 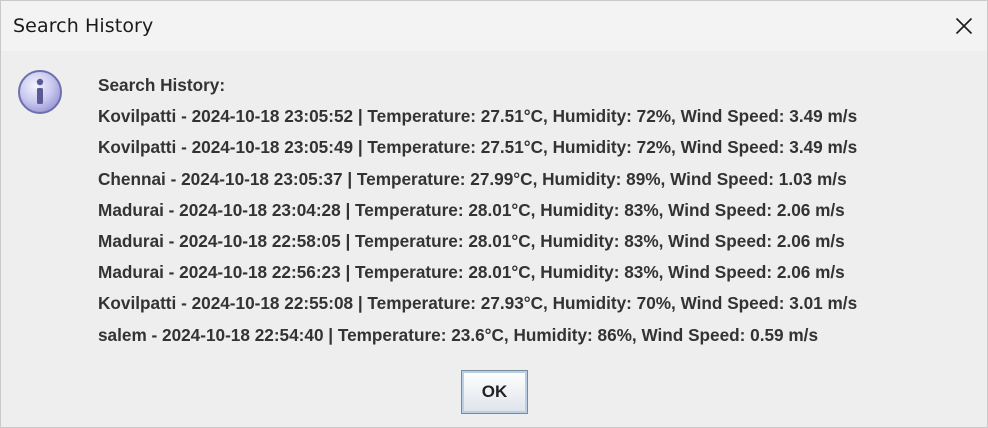 I want to click on info-icon, so click(x=40, y=92).